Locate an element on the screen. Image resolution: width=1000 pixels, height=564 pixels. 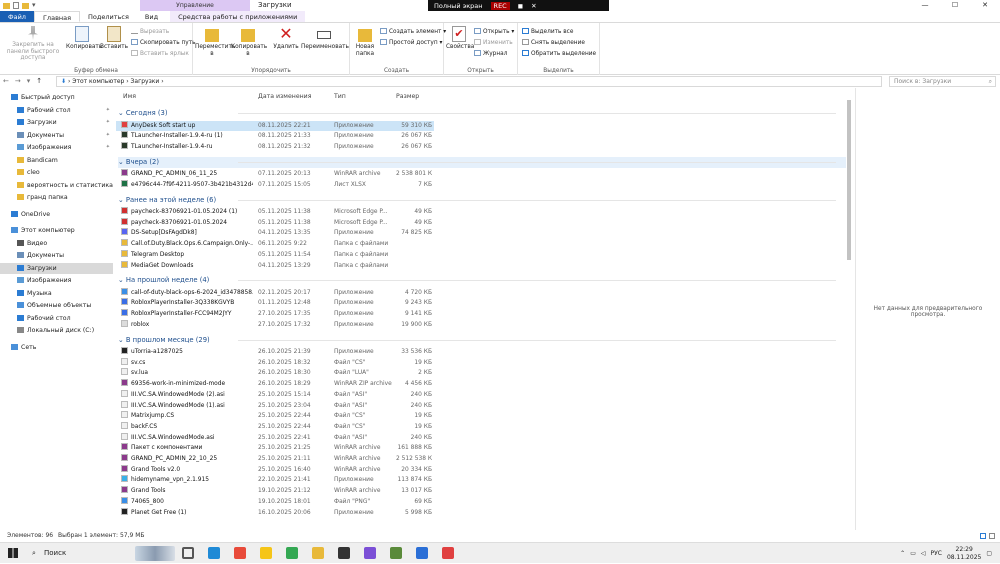
taskbar-search: ⌕ Поиск is located at coordinates (78, 553).